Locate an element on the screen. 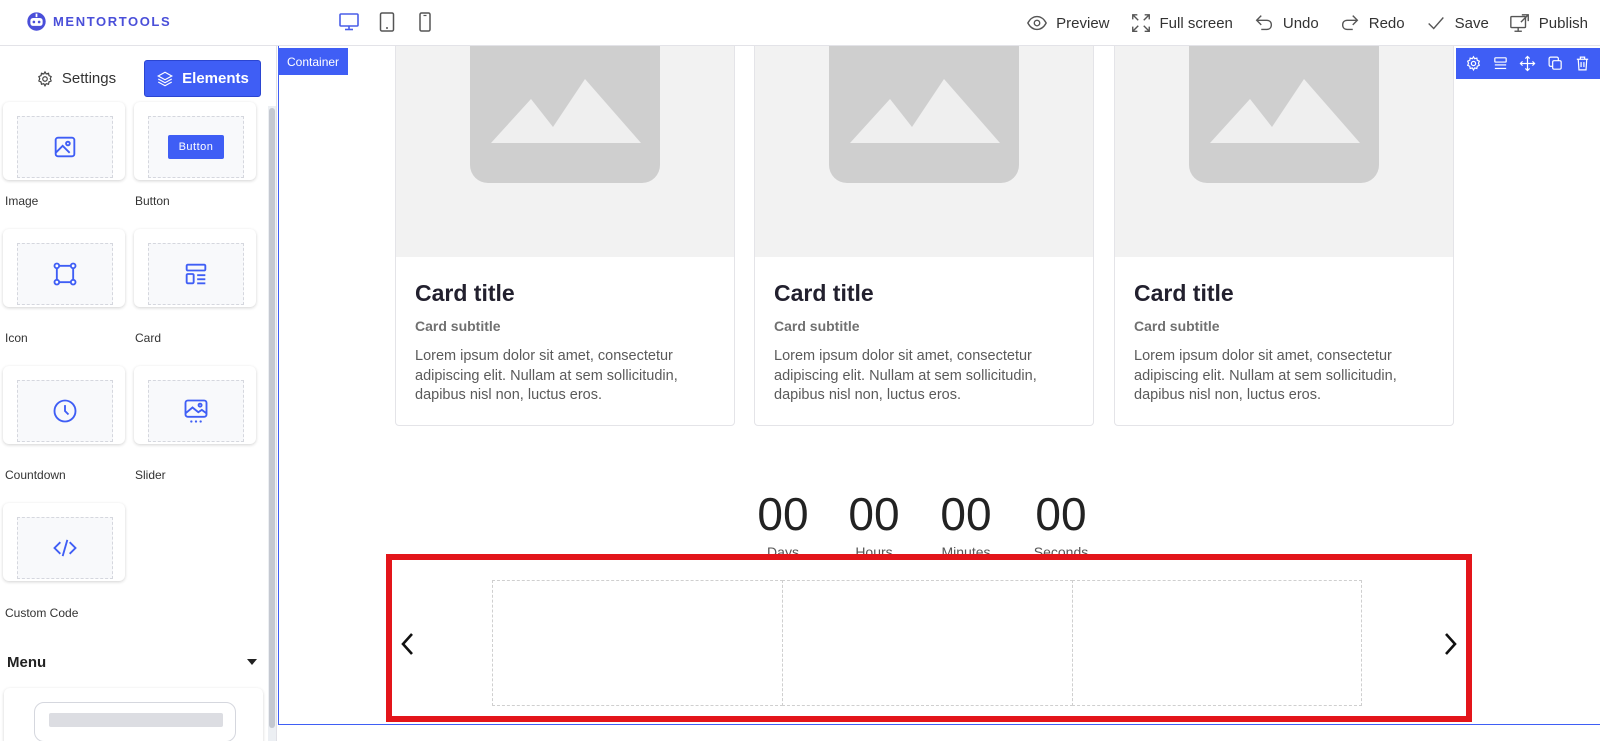 The height and width of the screenshot is (741, 1600). redo-button: Redo is located at coordinates (1372, 23).